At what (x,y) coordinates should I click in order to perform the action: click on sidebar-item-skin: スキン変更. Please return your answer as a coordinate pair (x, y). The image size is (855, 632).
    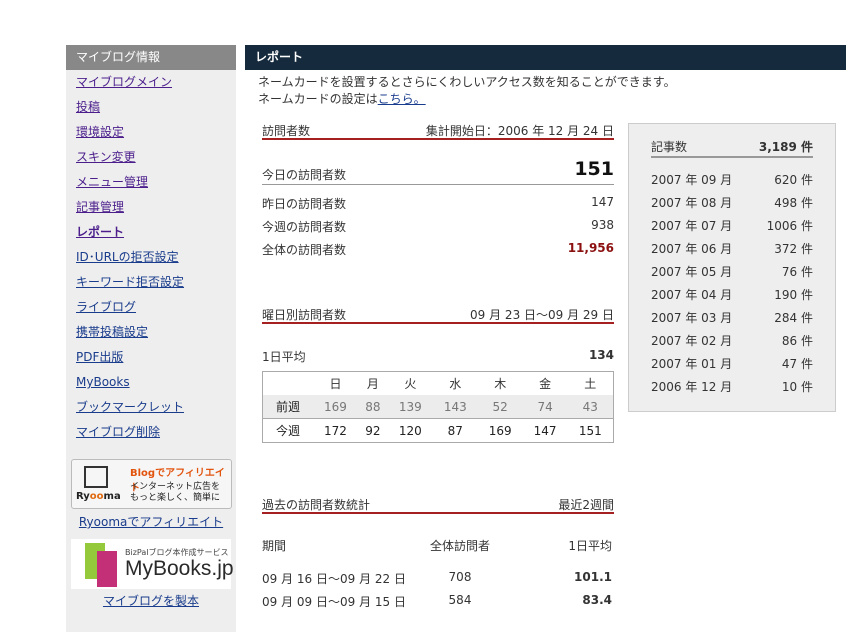
    Looking at the image, I should click on (151, 157).